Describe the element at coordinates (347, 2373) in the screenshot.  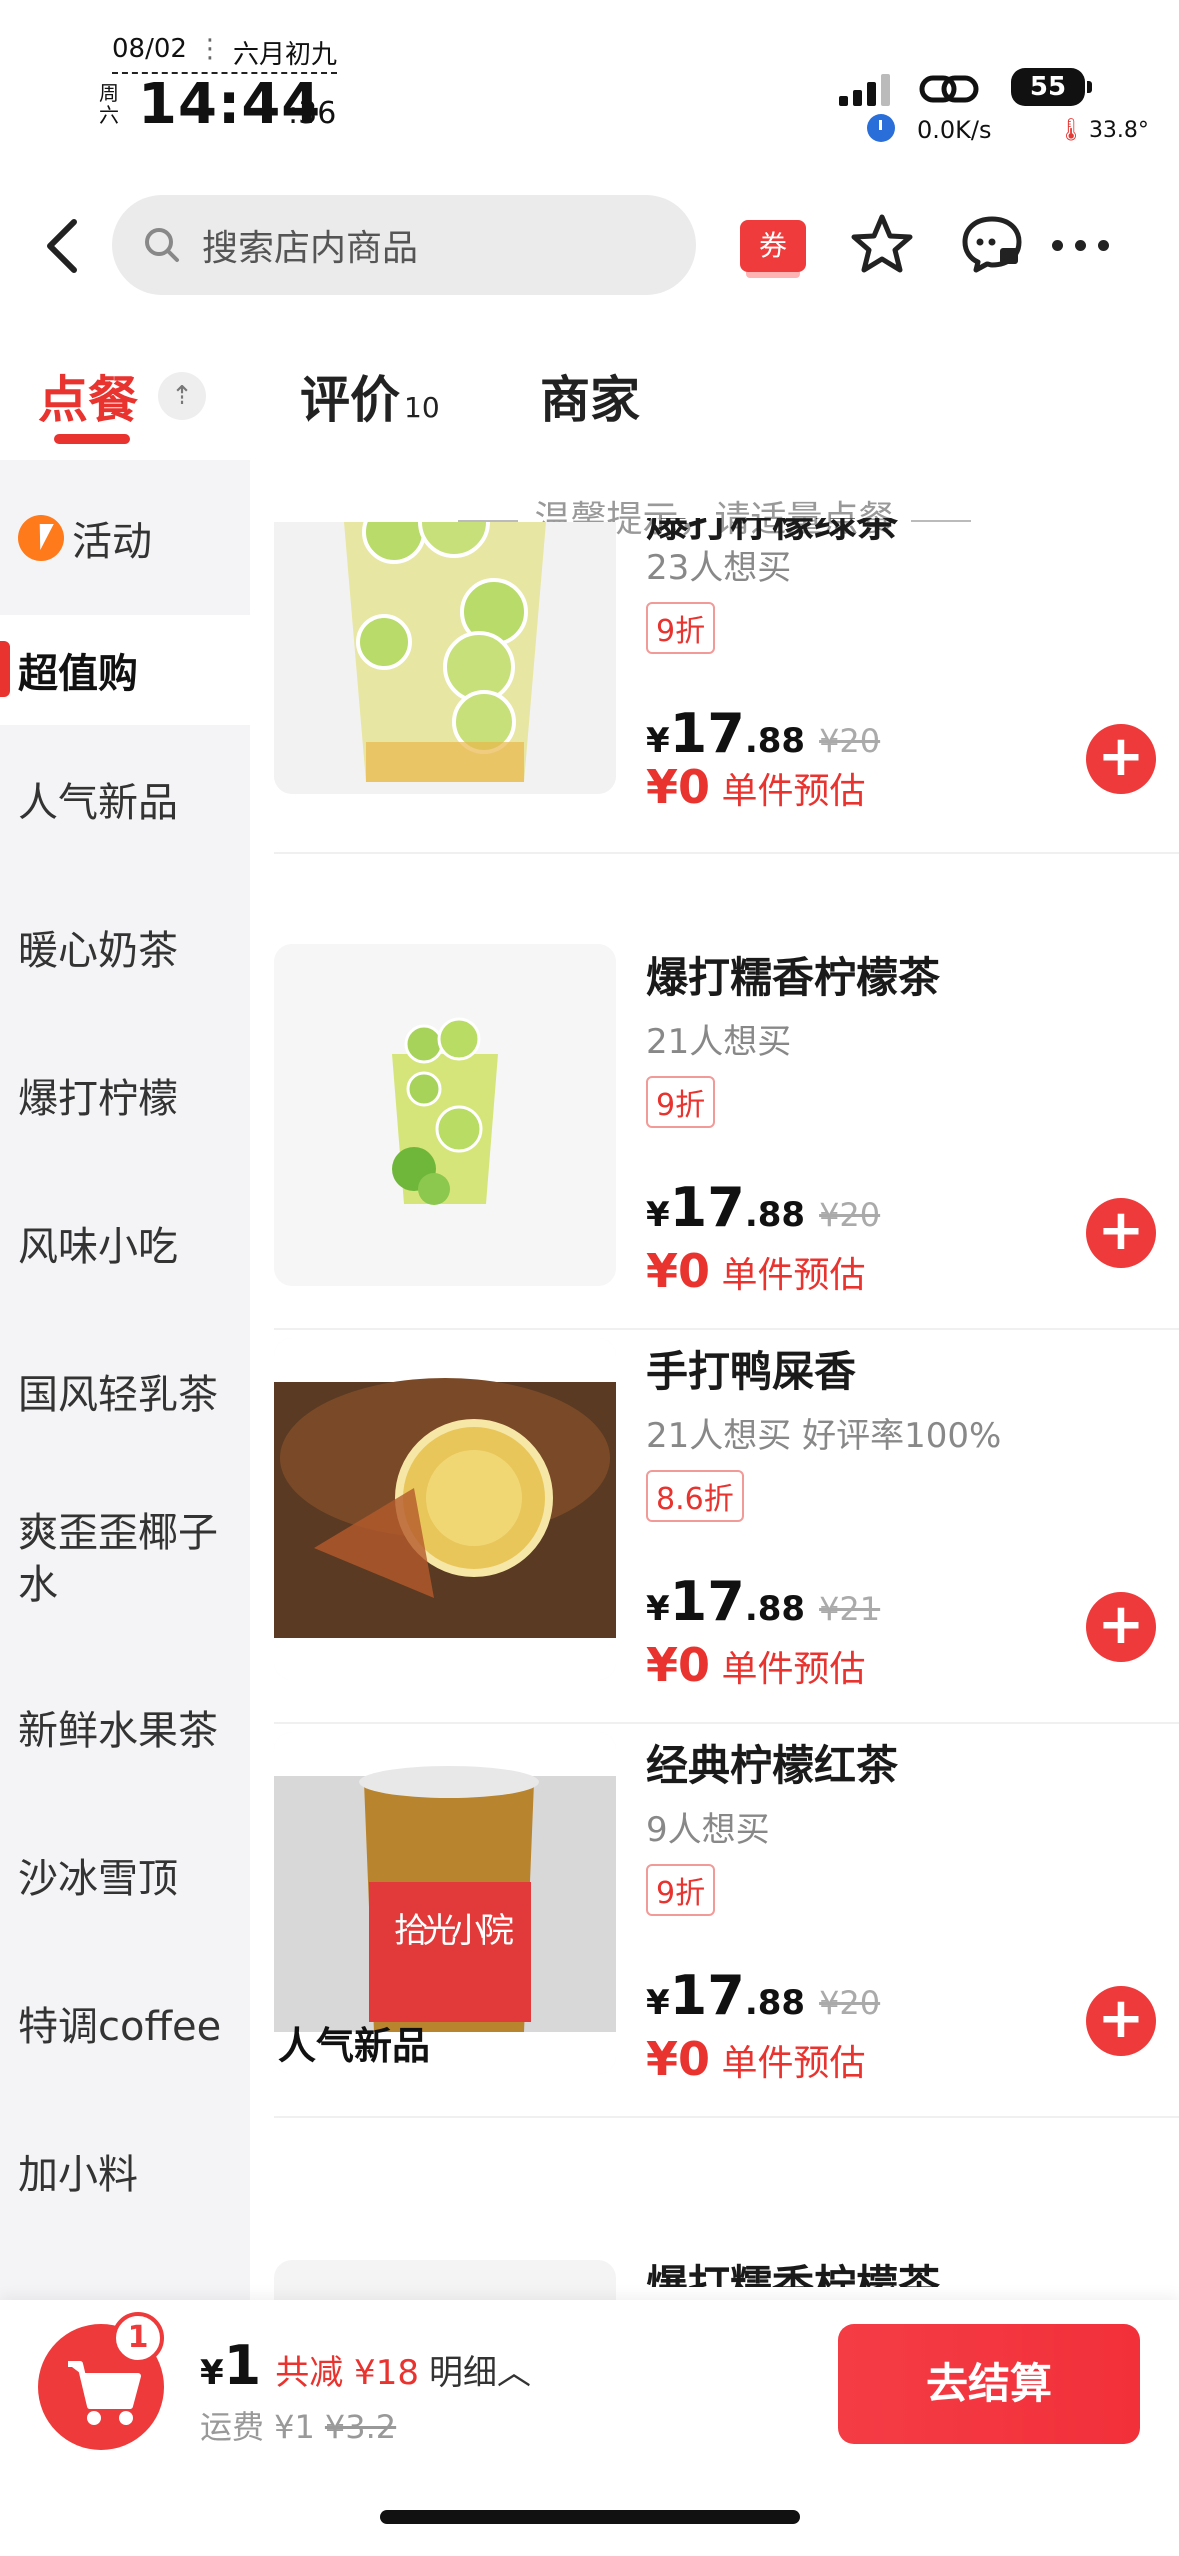
I see `saving-amount: 共减 ¥18` at that location.